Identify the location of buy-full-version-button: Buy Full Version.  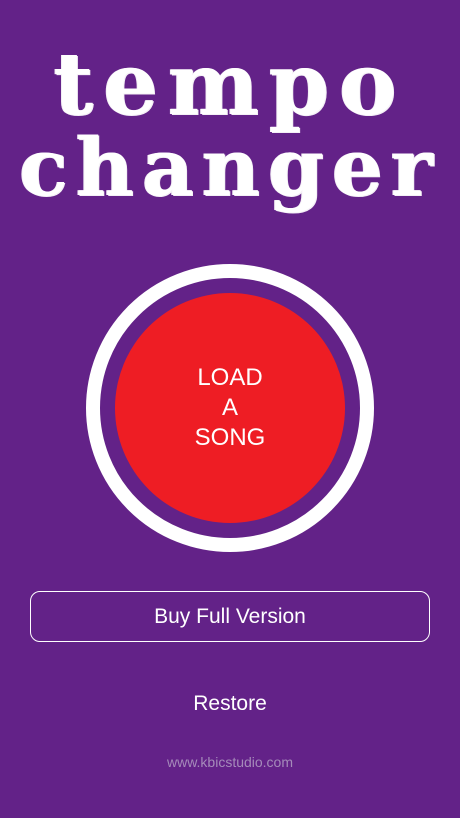
(230, 616).